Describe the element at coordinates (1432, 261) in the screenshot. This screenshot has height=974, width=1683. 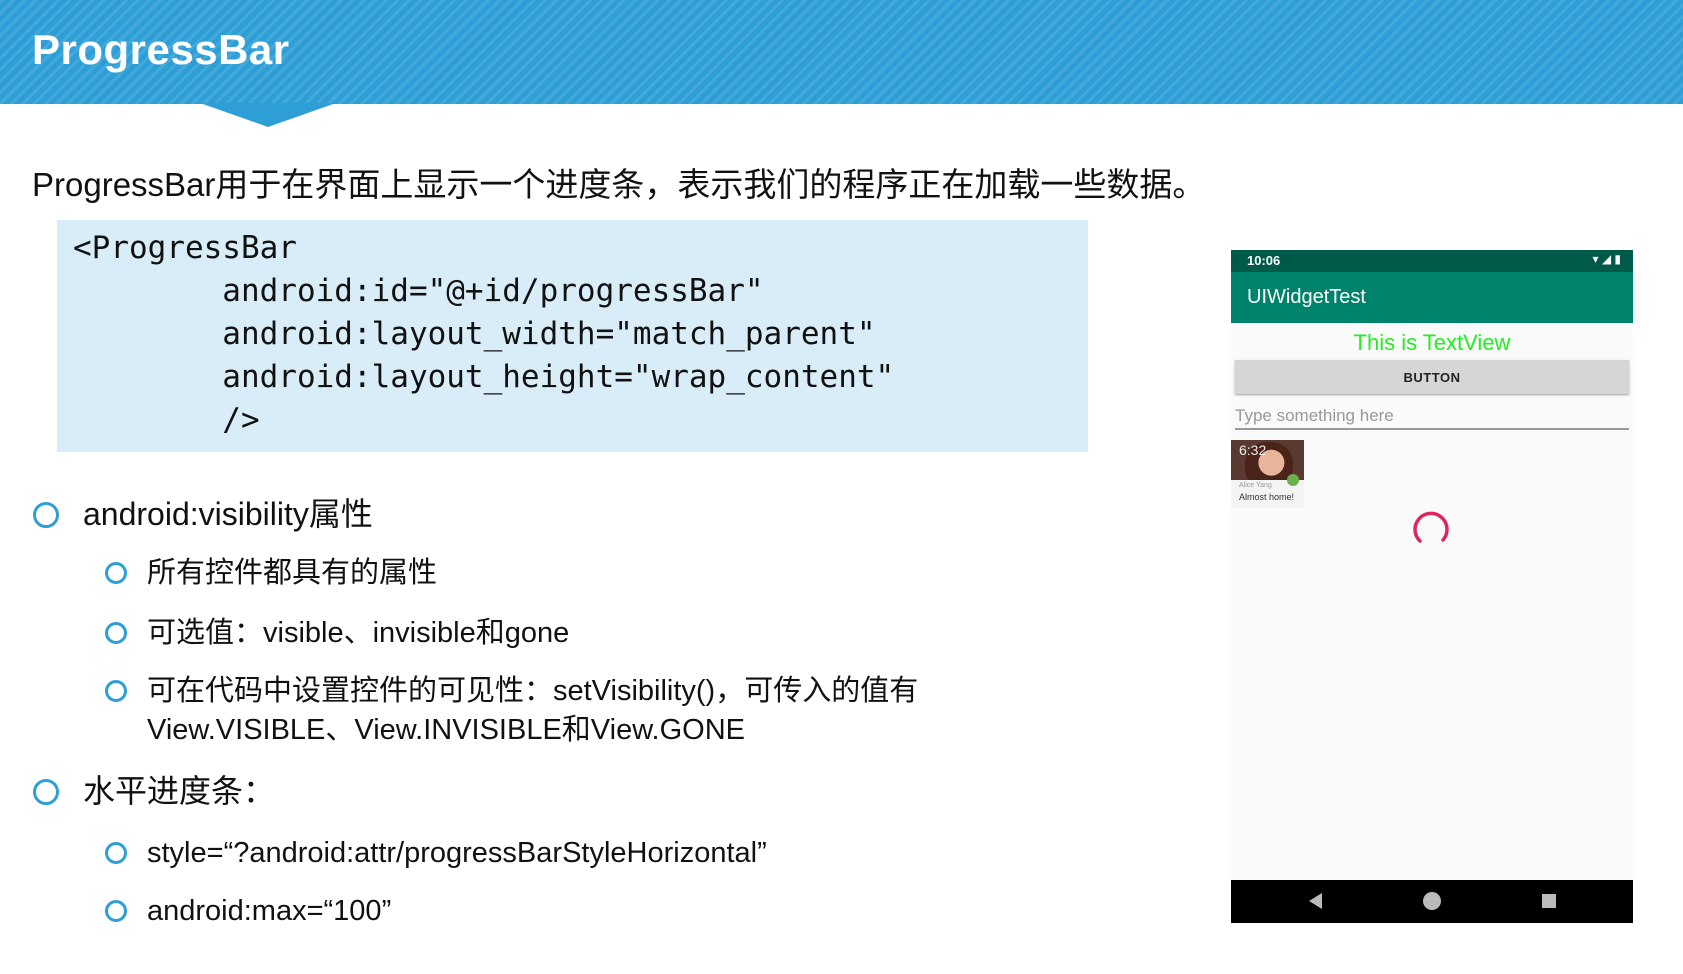
I see `status-bar: 10:06 ▾ ◢ ▮` at that location.